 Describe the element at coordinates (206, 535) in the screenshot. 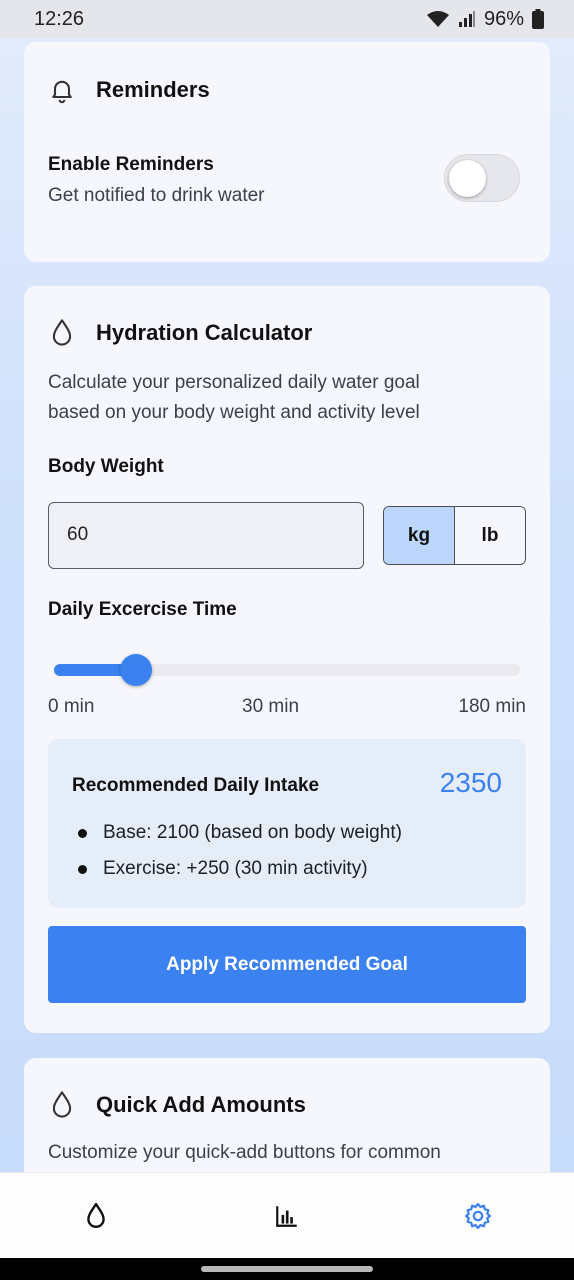

I see `body-weight-input: 60` at that location.